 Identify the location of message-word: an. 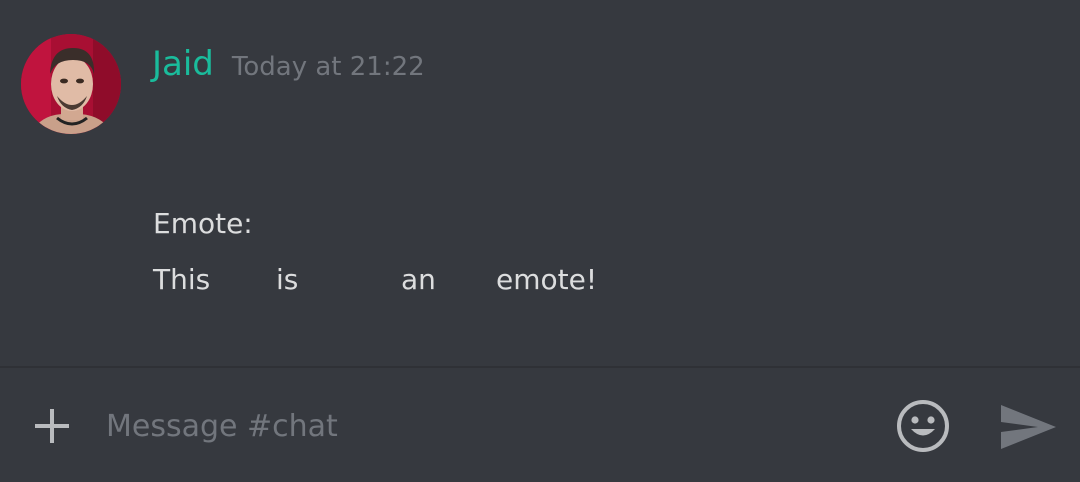
(418, 279).